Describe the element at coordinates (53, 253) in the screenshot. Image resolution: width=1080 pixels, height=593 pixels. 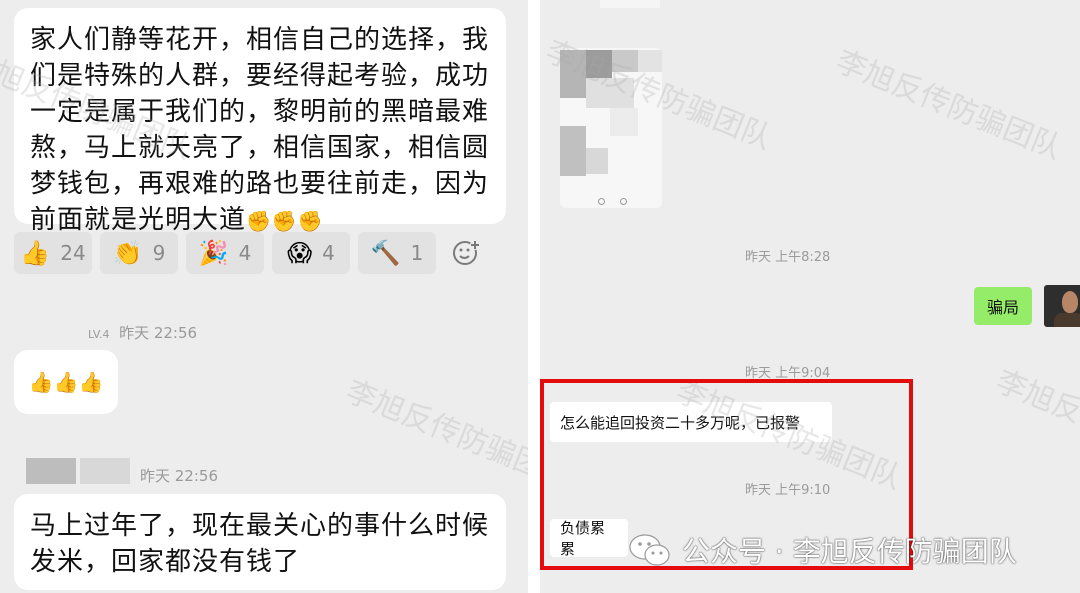
I see `reaction-thumbs-up: 👍 24` at that location.